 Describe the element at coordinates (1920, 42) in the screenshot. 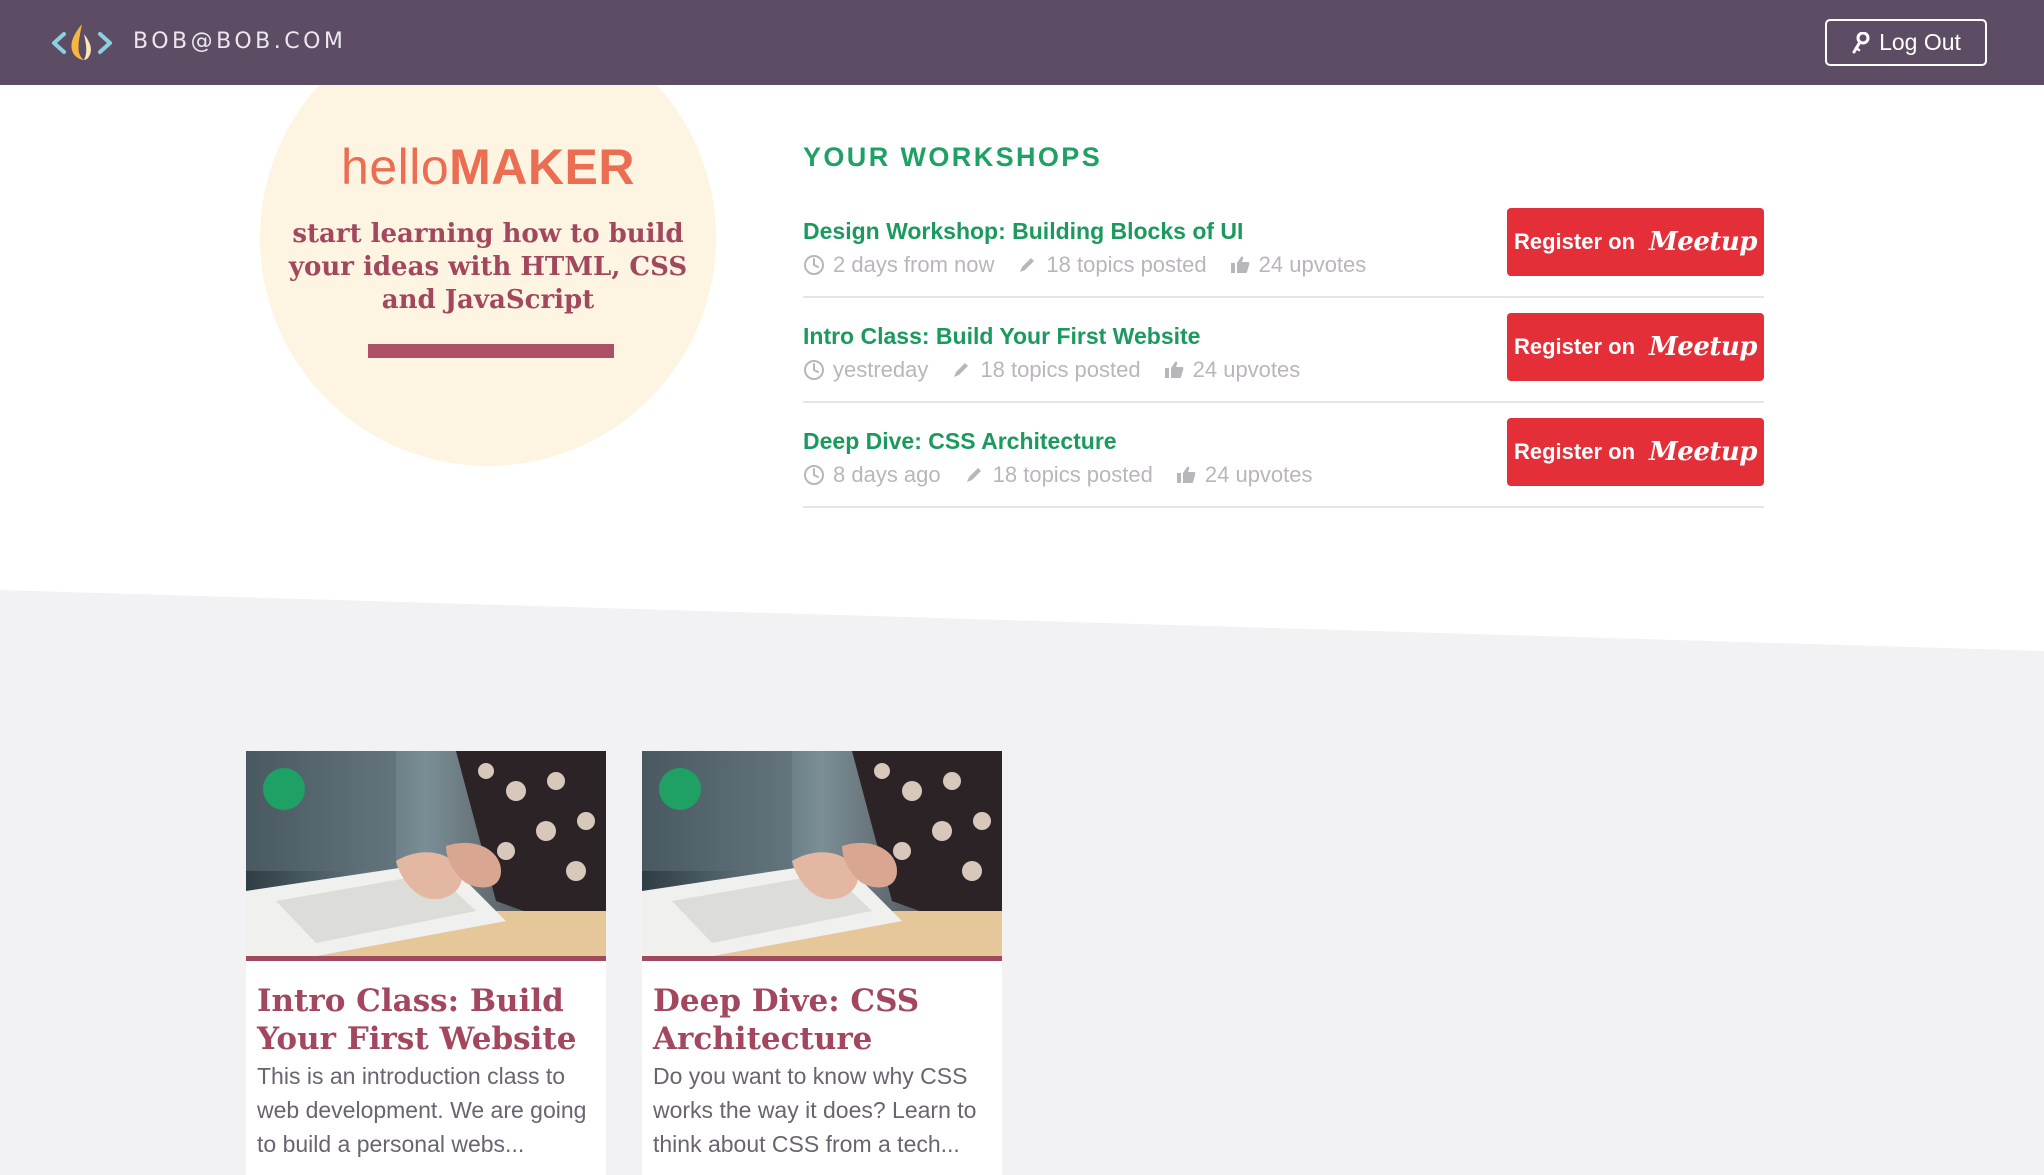

I see `logout-label: Log Out` at that location.